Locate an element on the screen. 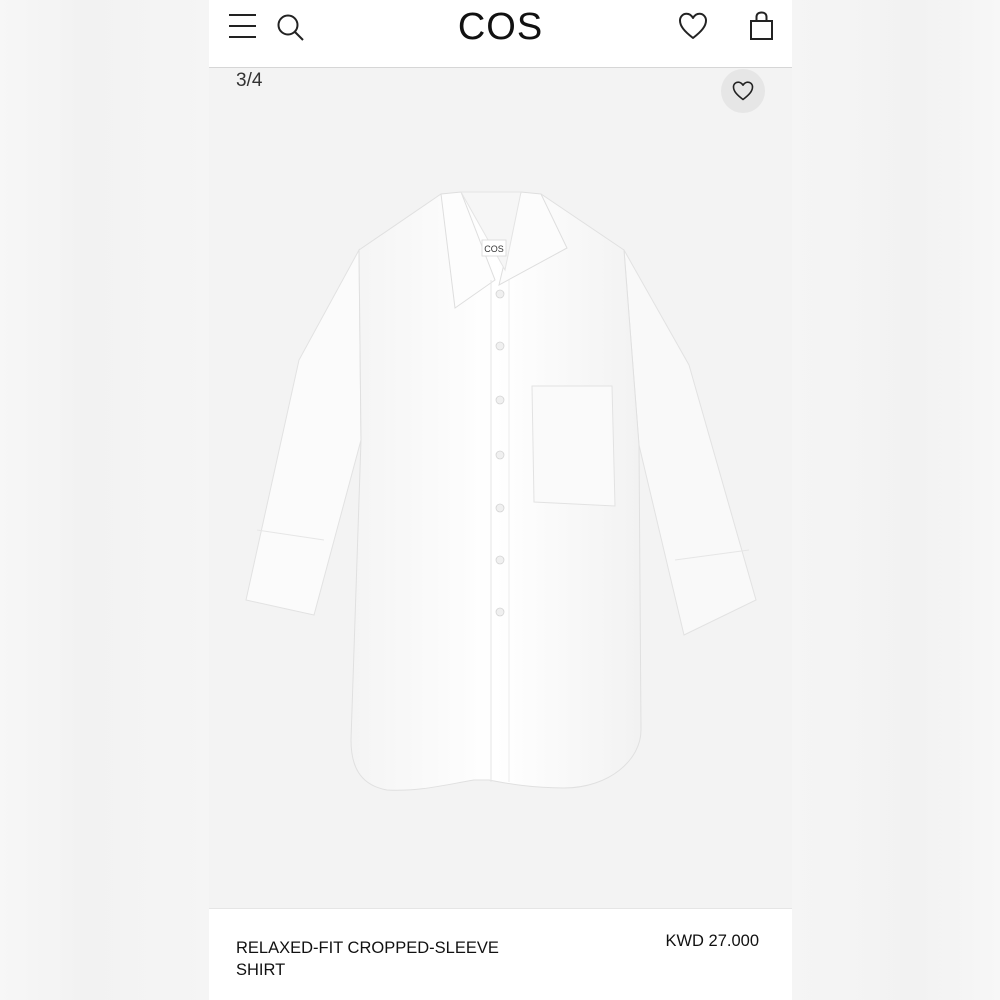 The width and height of the screenshot is (1000, 1000). product-name: RELAXED-FIT CROPPED-SLEEVE SHIRT is located at coordinates (381, 959).